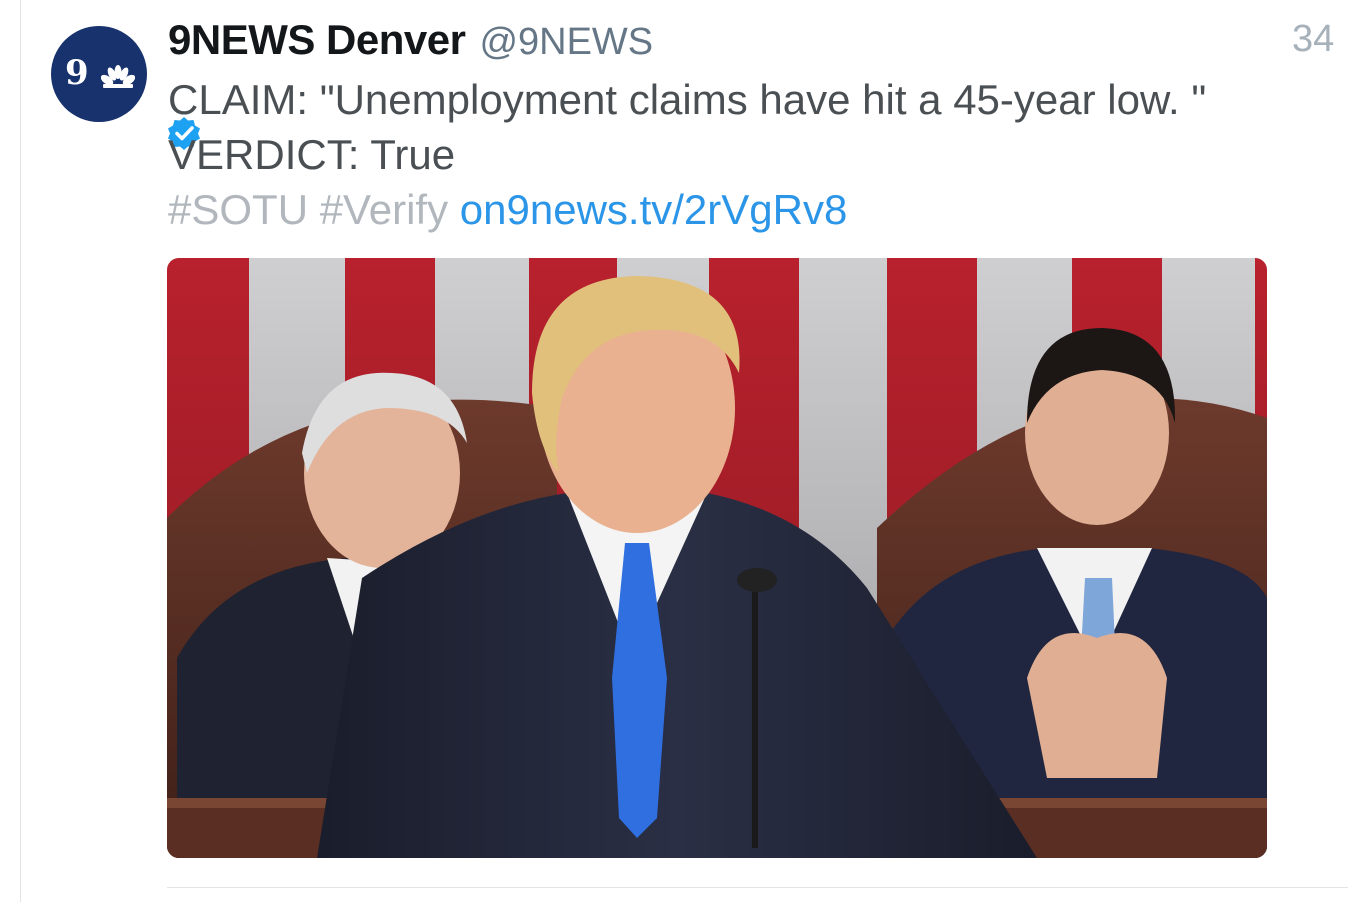 The height and width of the screenshot is (902, 1348). I want to click on tweet-divider, so click(757, 887).